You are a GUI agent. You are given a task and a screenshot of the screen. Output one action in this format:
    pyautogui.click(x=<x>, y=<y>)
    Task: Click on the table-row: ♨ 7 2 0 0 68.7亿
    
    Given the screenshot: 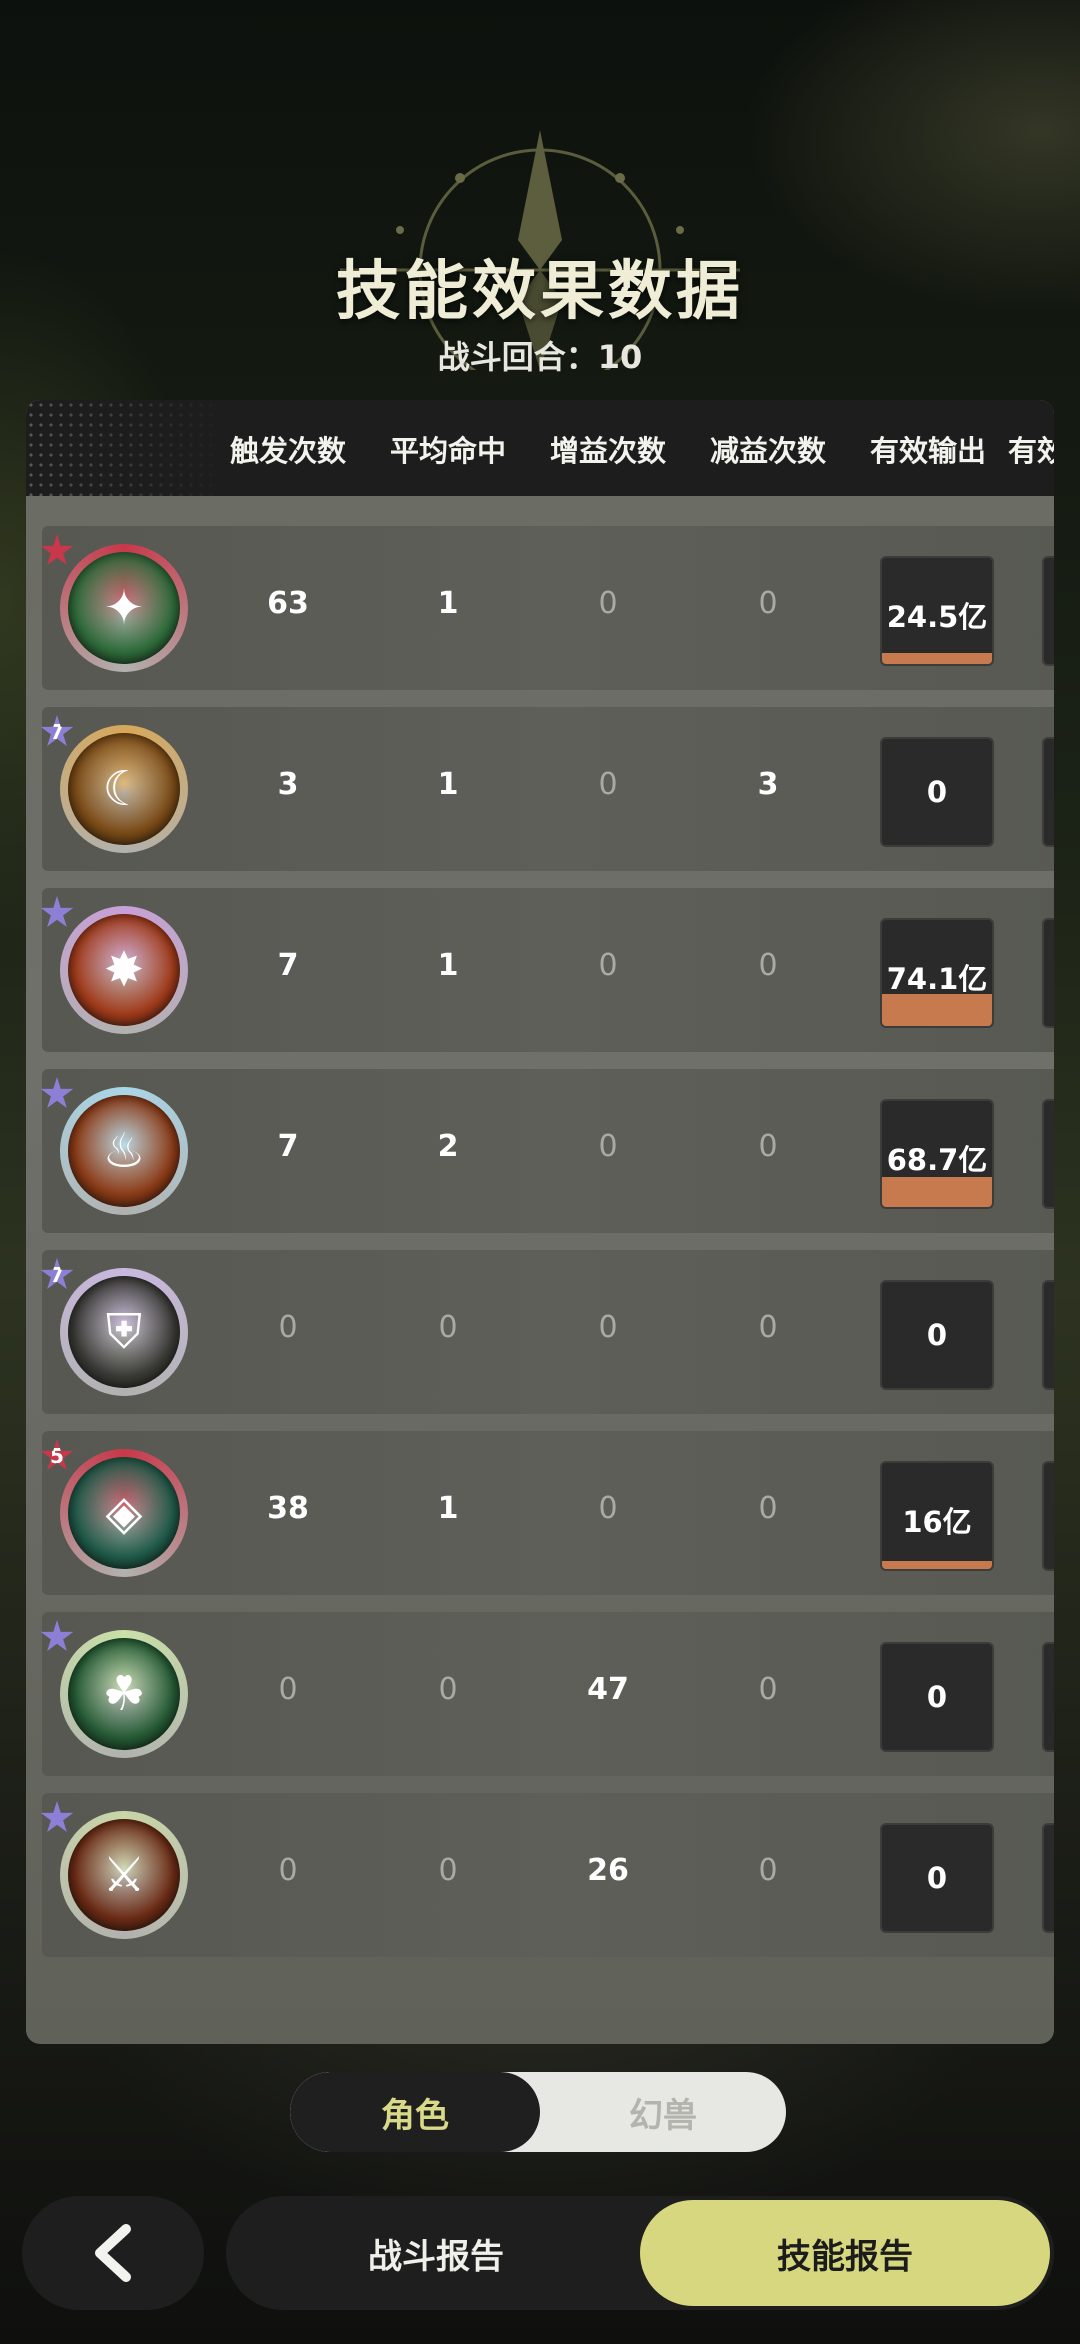 What is the action you would take?
    pyautogui.click(x=547, y=1151)
    